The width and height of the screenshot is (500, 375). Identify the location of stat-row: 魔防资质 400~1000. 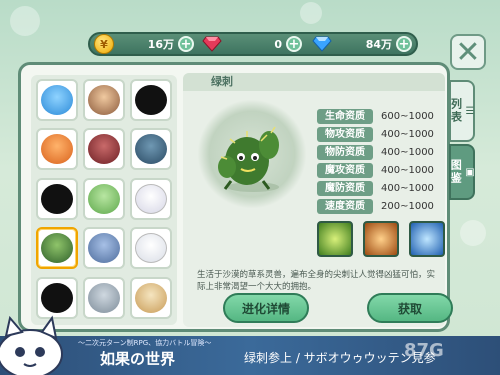
(380, 188).